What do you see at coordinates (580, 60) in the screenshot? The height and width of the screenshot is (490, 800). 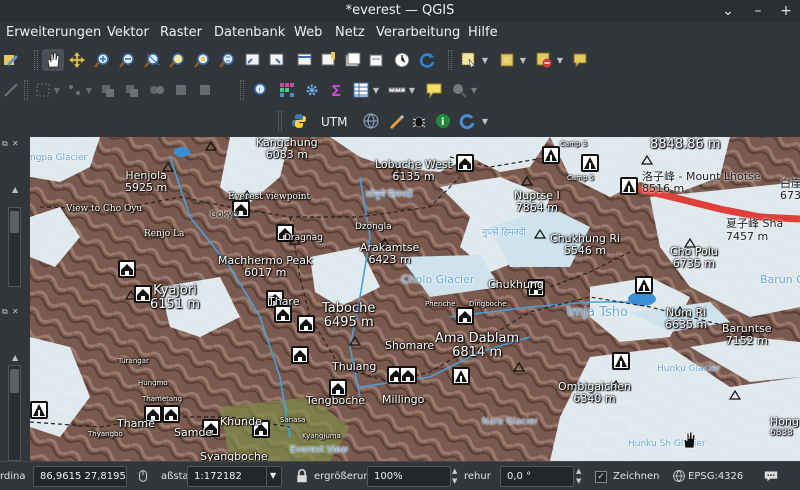 I see `annotation-icon` at bounding box center [580, 60].